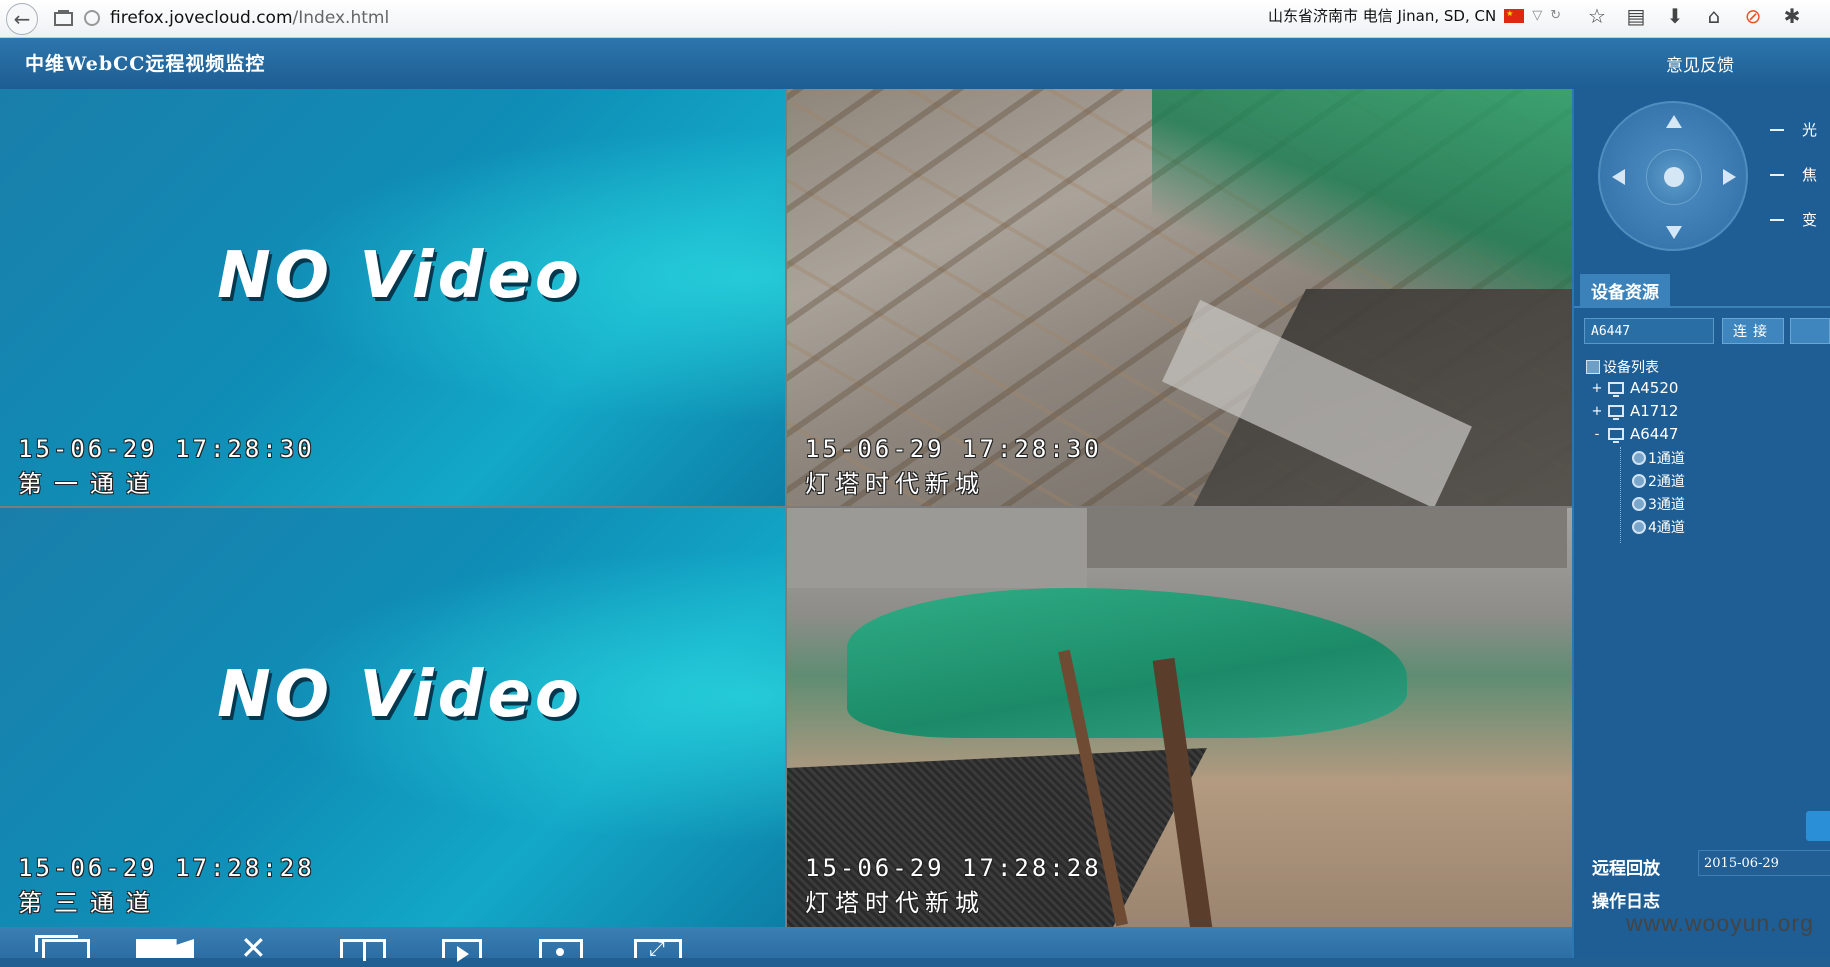 The height and width of the screenshot is (967, 1830). What do you see at coordinates (341, 18) in the screenshot?
I see `url-path: /Index.html` at bounding box center [341, 18].